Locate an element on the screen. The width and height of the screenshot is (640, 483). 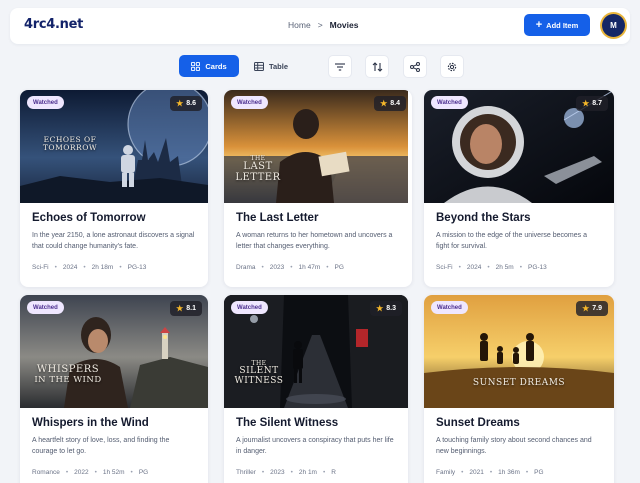
breadcrumb-current: Movies is located at coordinates (344, 25).